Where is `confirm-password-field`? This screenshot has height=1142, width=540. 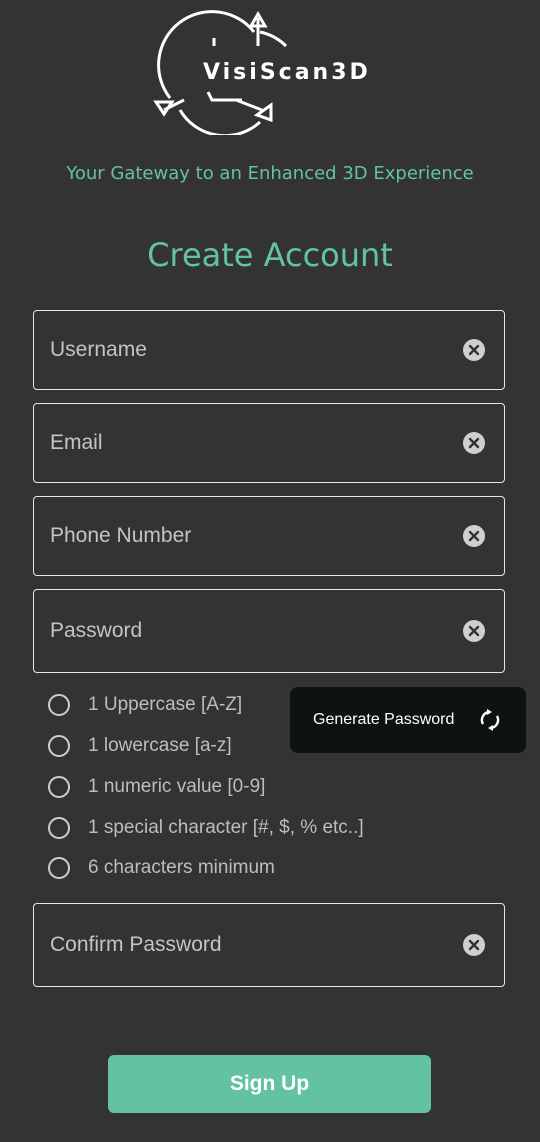 confirm-password-field is located at coordinates (269, 945).